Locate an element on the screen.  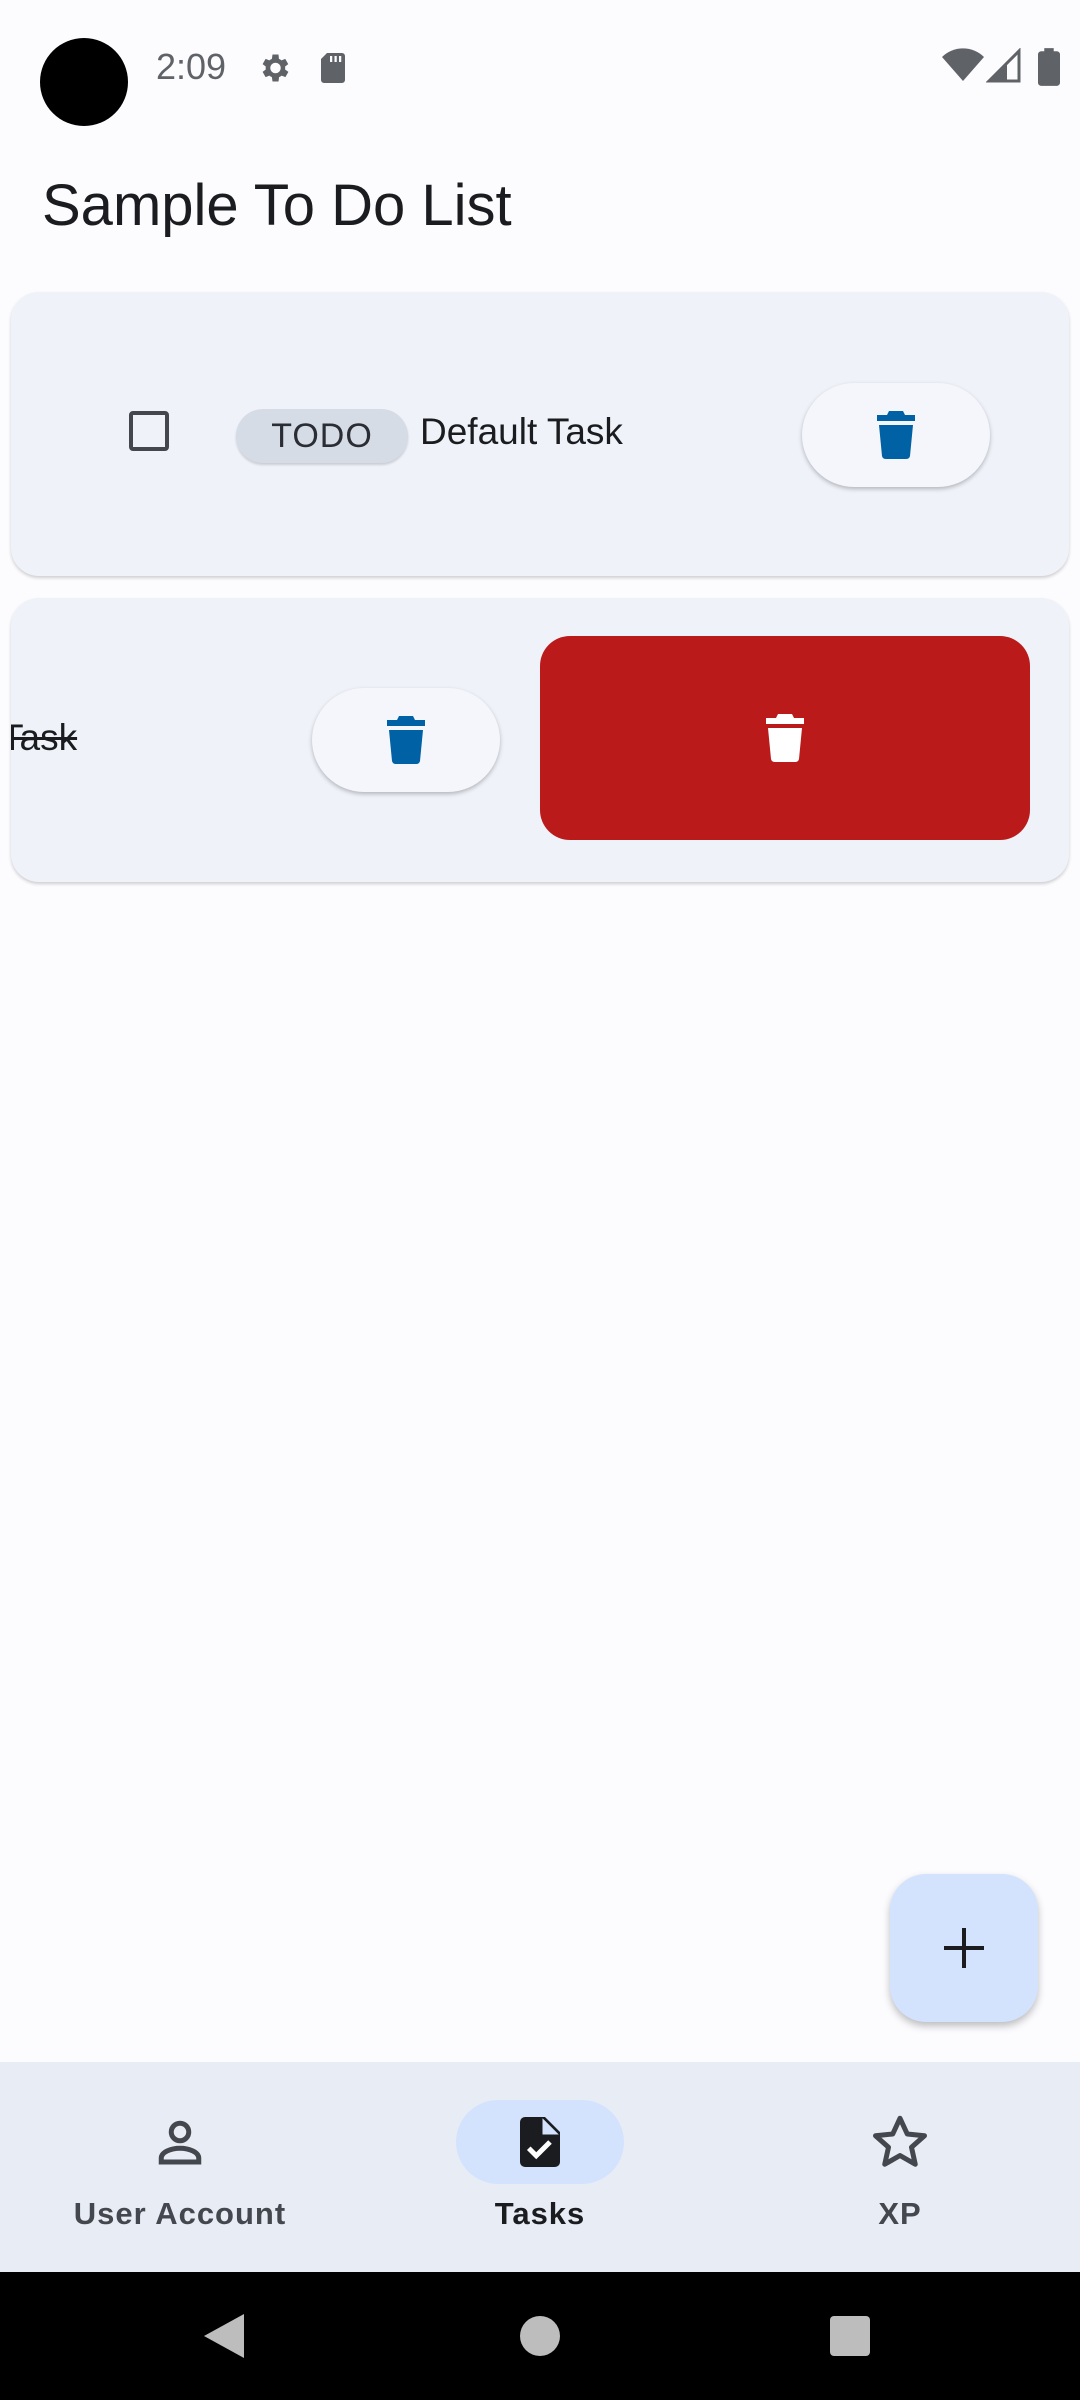
settings-icon is located at coordinates (275, 68).